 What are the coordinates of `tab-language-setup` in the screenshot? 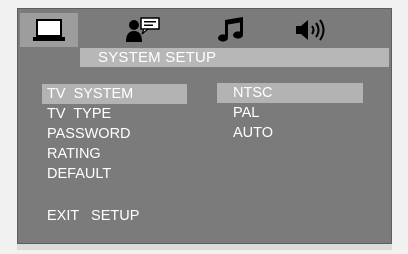 It's located at (143, 30).